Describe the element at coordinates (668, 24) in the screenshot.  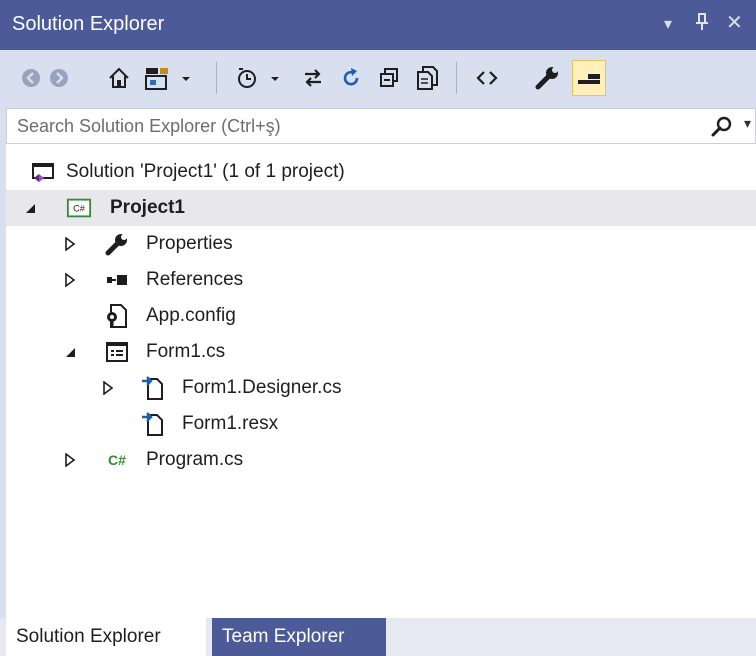
I see `window-position-dropdown-icon: ▾` at that location.